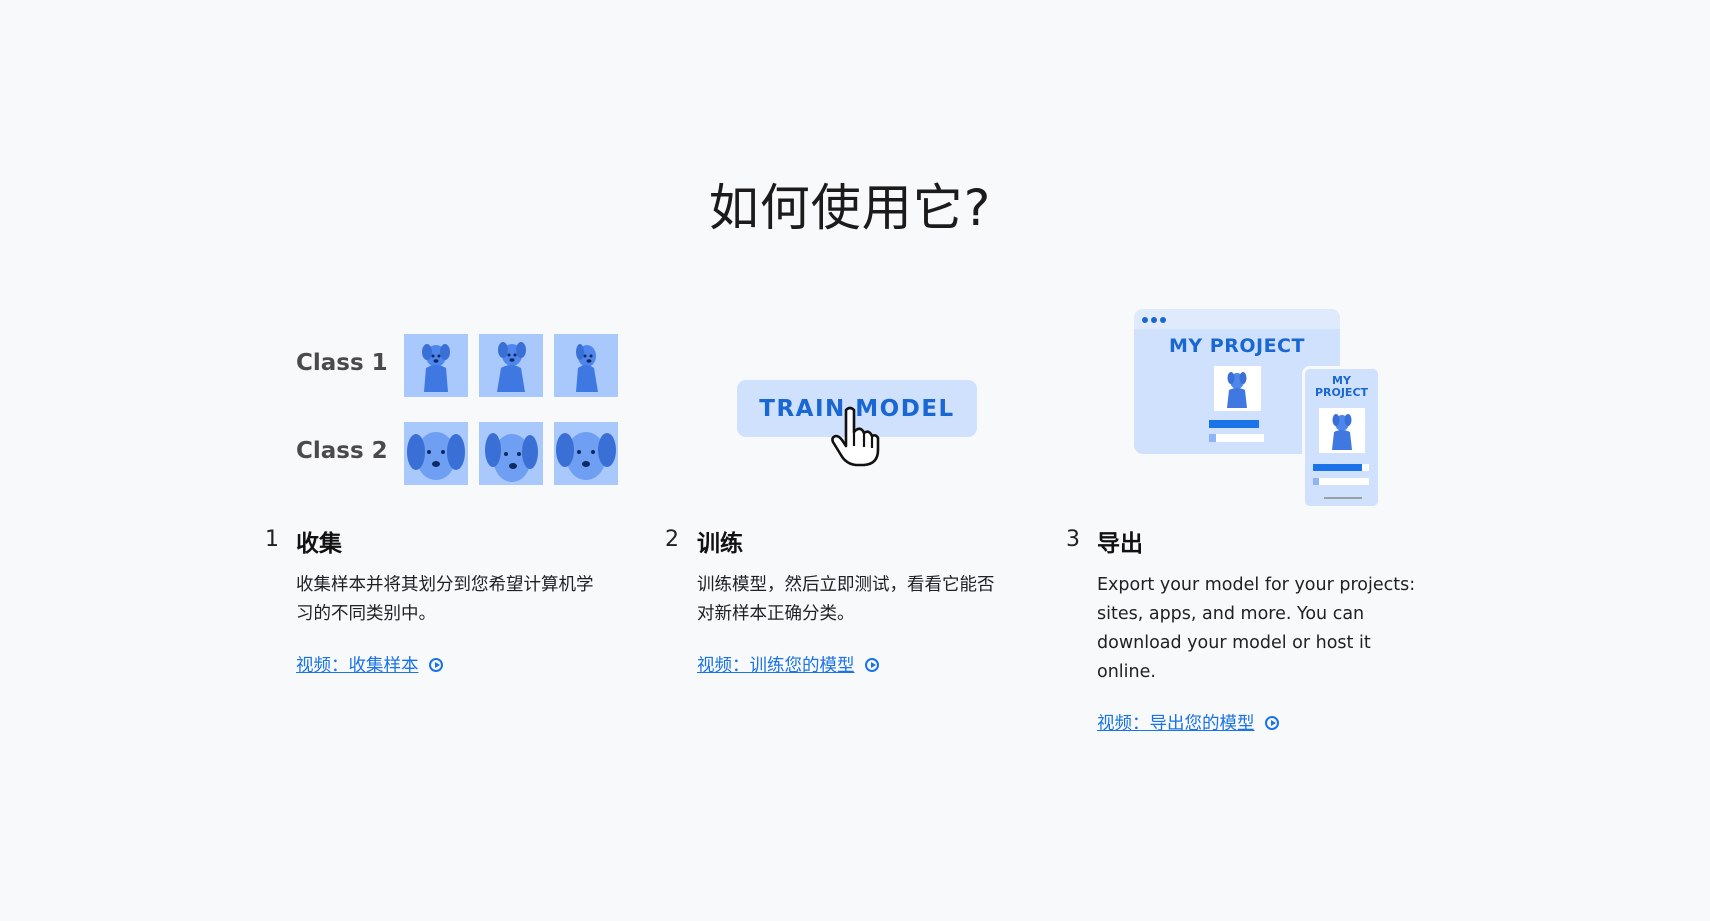 The width and height of the screenshot is (1710, 921). What do you see at coordinates (1343, 498) in the screenshot?
I see `phone-home-indicator` at bounding box center [1343, 498].